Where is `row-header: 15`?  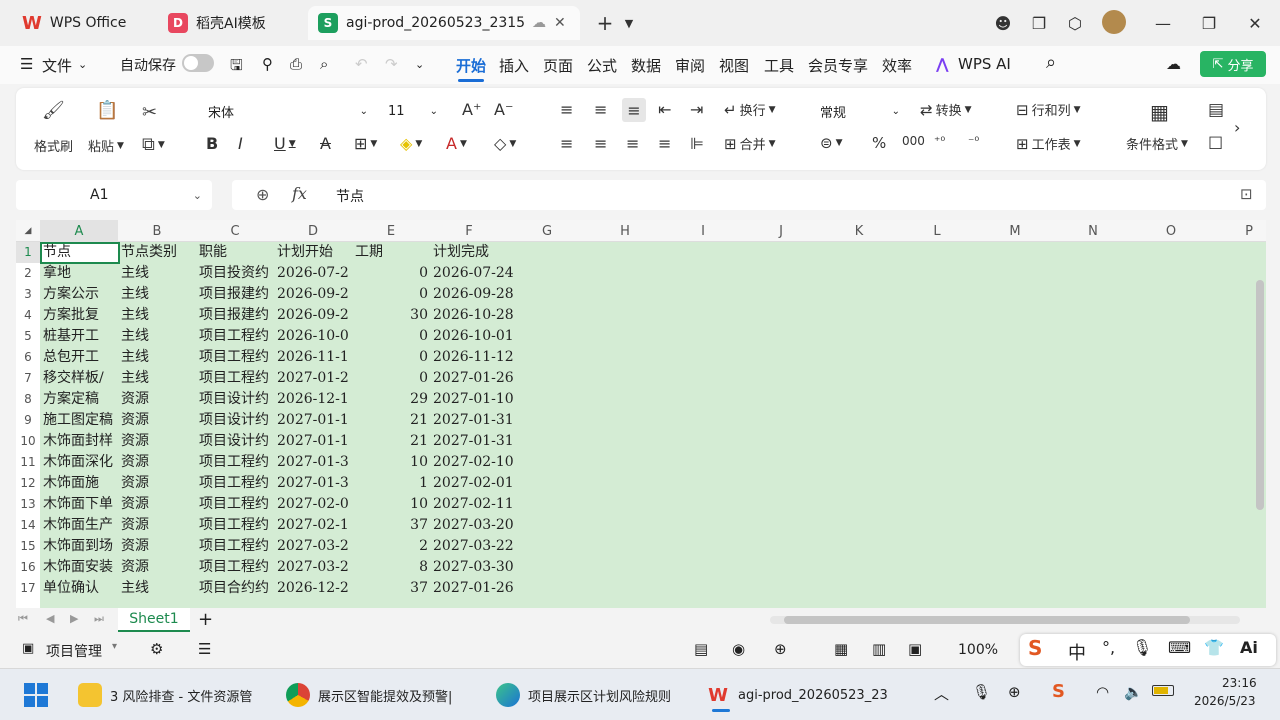 row-header: 15 is located at coordinates (28, 546).